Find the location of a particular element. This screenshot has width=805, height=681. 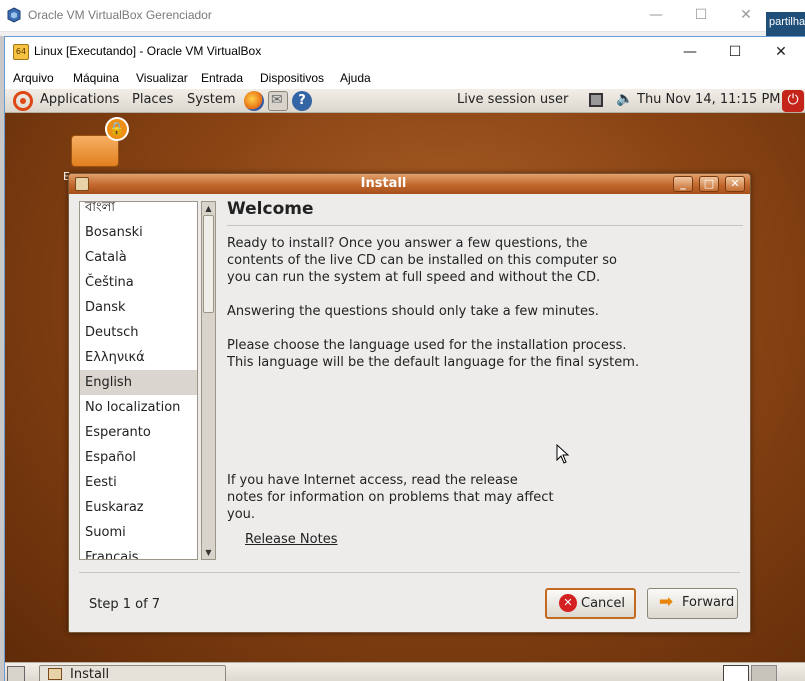

places-menu: Places is located at coordinates (152, 99).